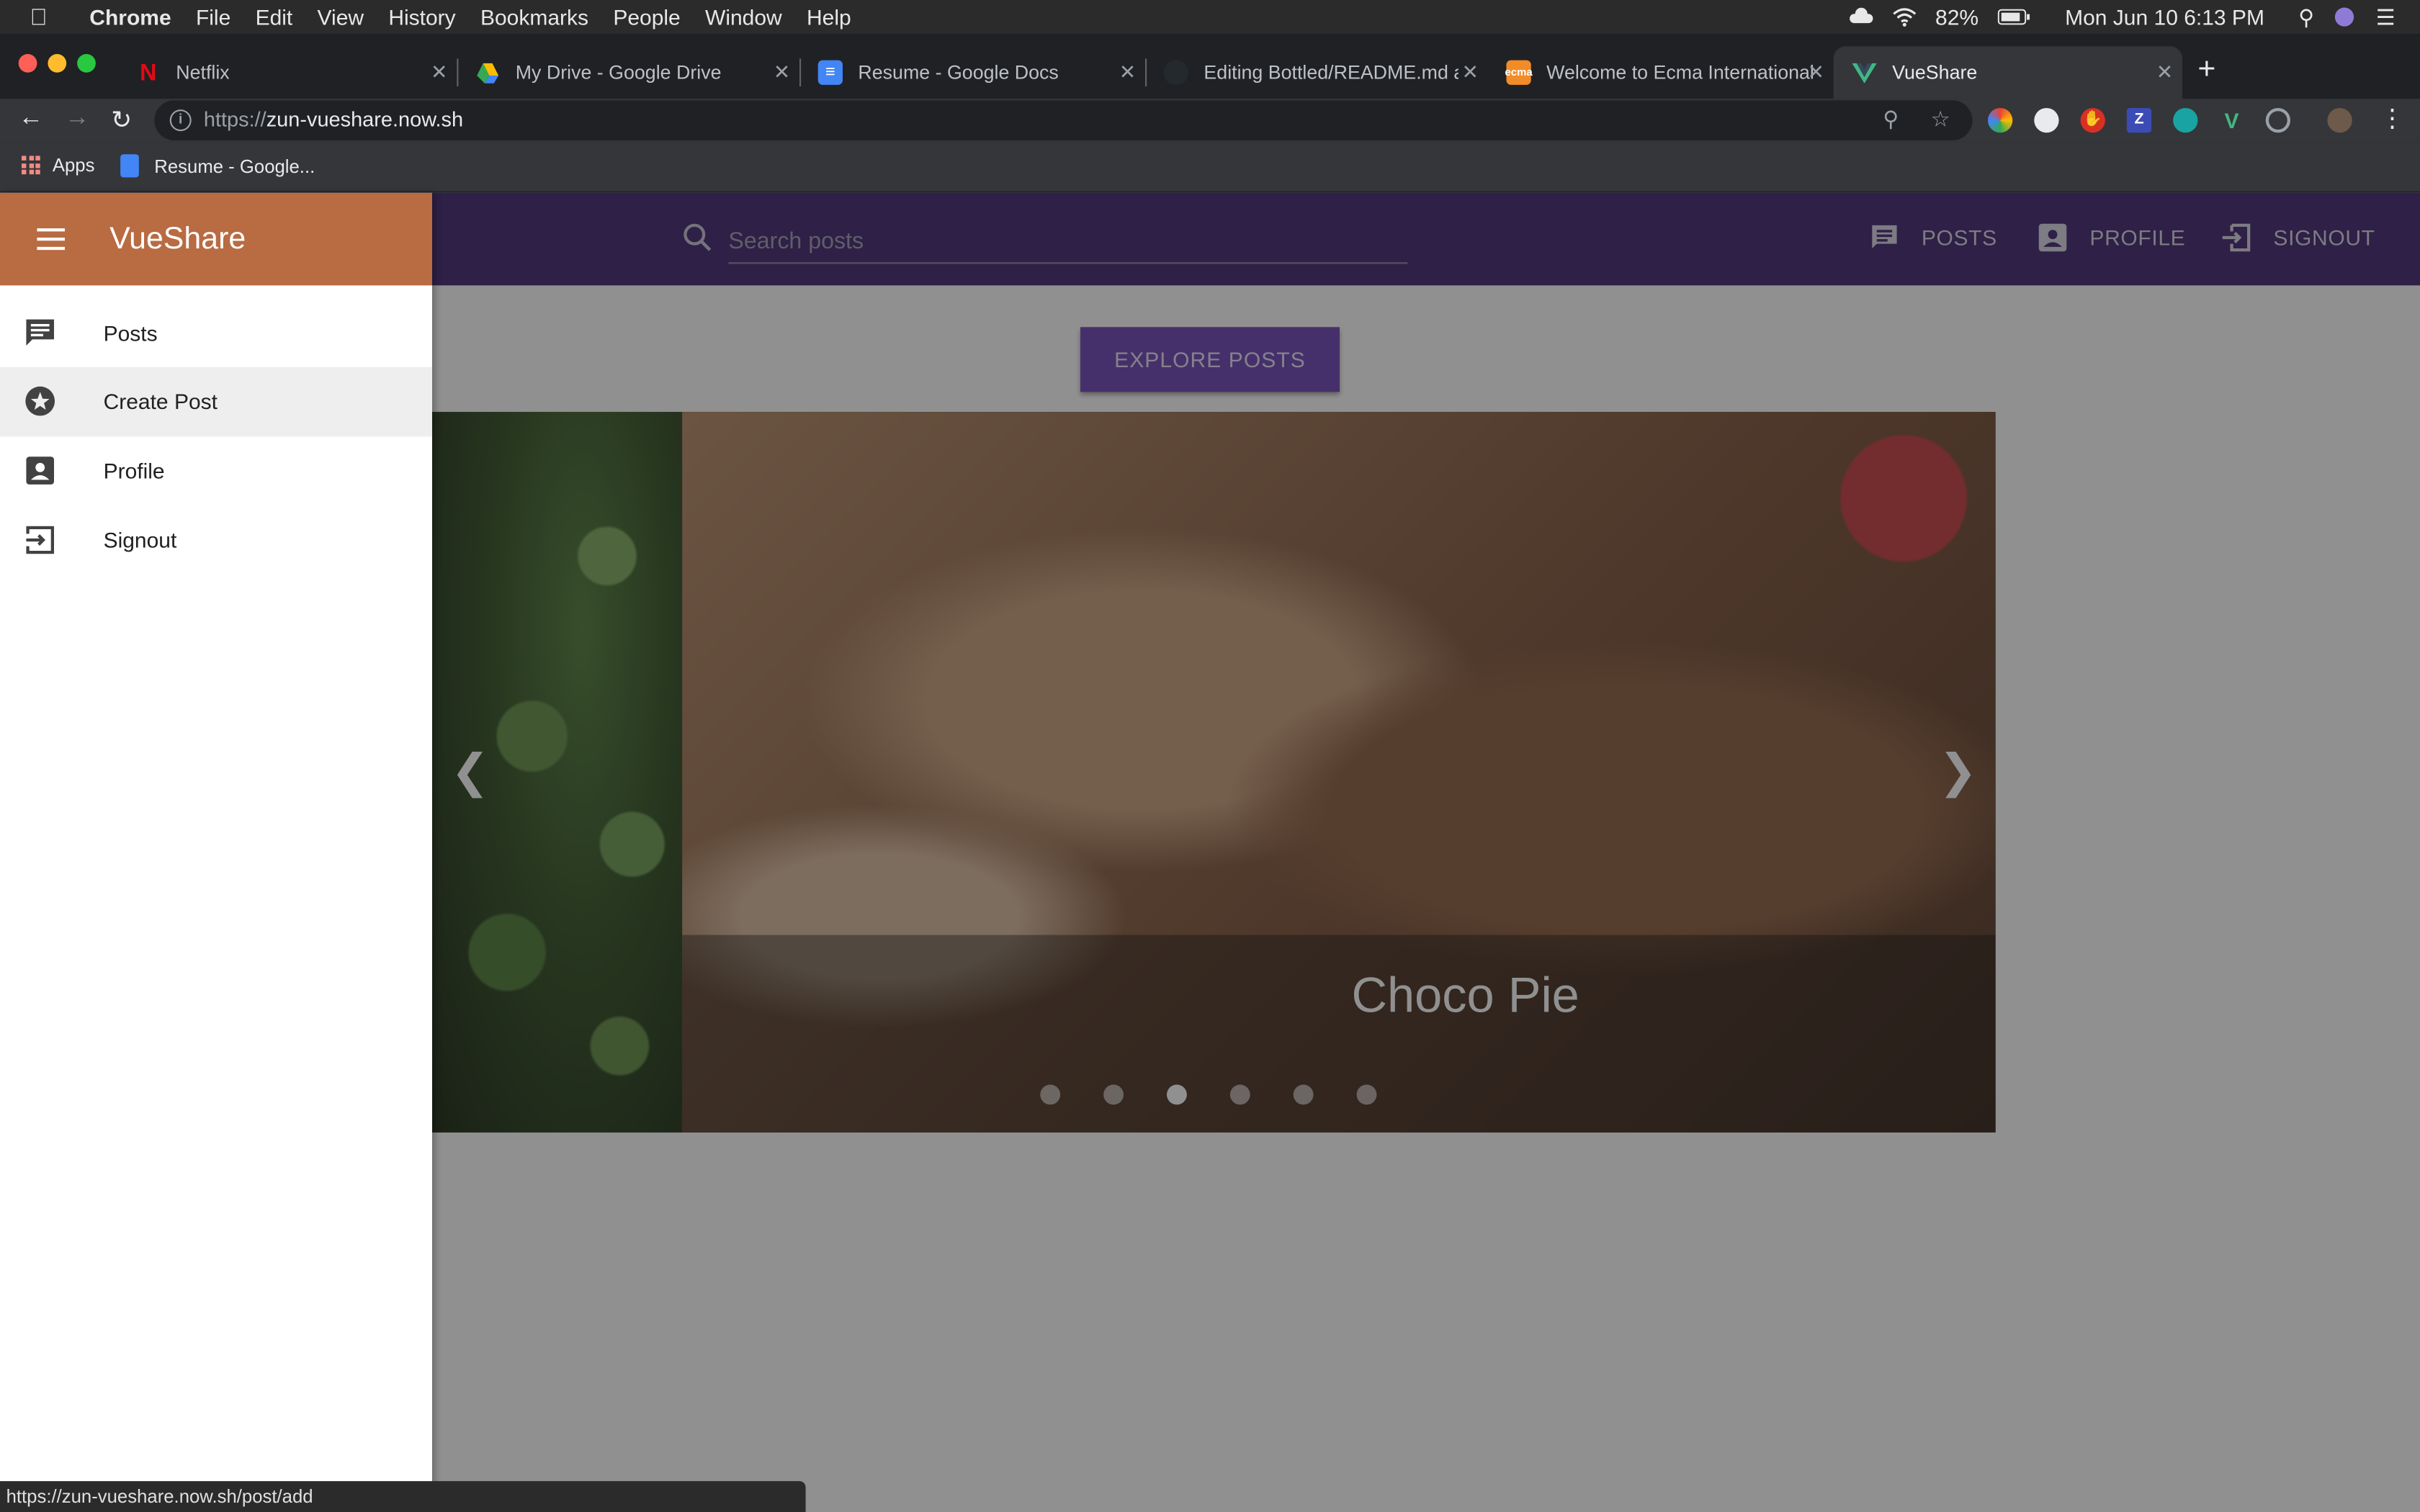 This screenshot has height=1512, width=2420. I want to click on app-title: VueShare, so click(177, 240).